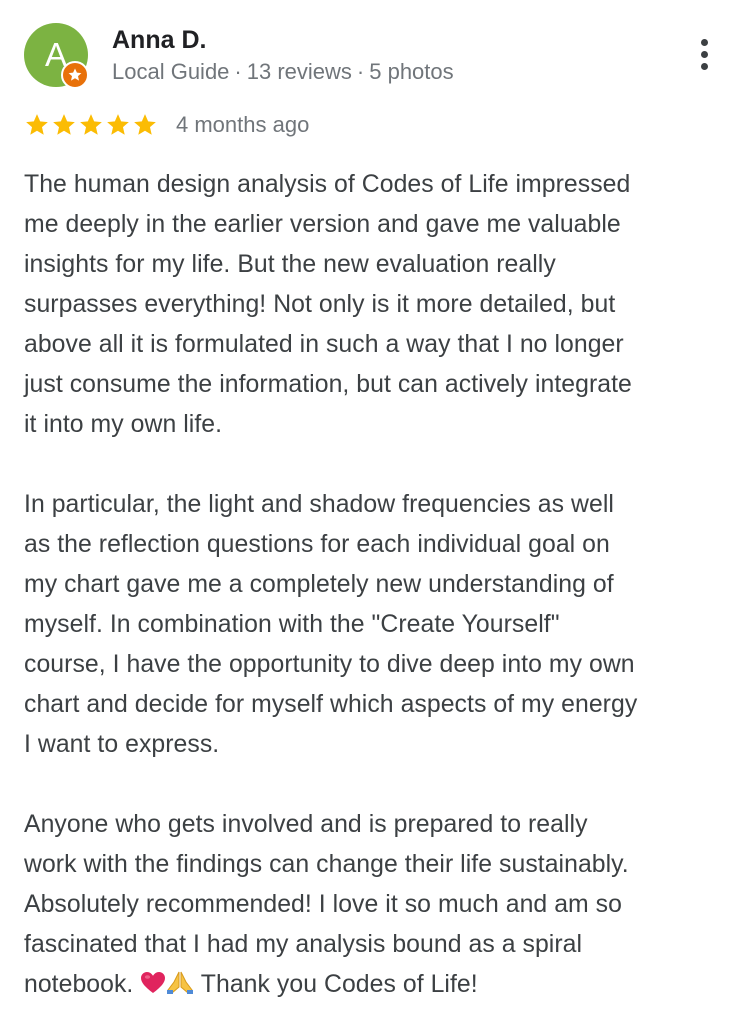 This screenshot has height=1016, width=752. I want to click on local-guide-badge-icon, so click(75, 75).